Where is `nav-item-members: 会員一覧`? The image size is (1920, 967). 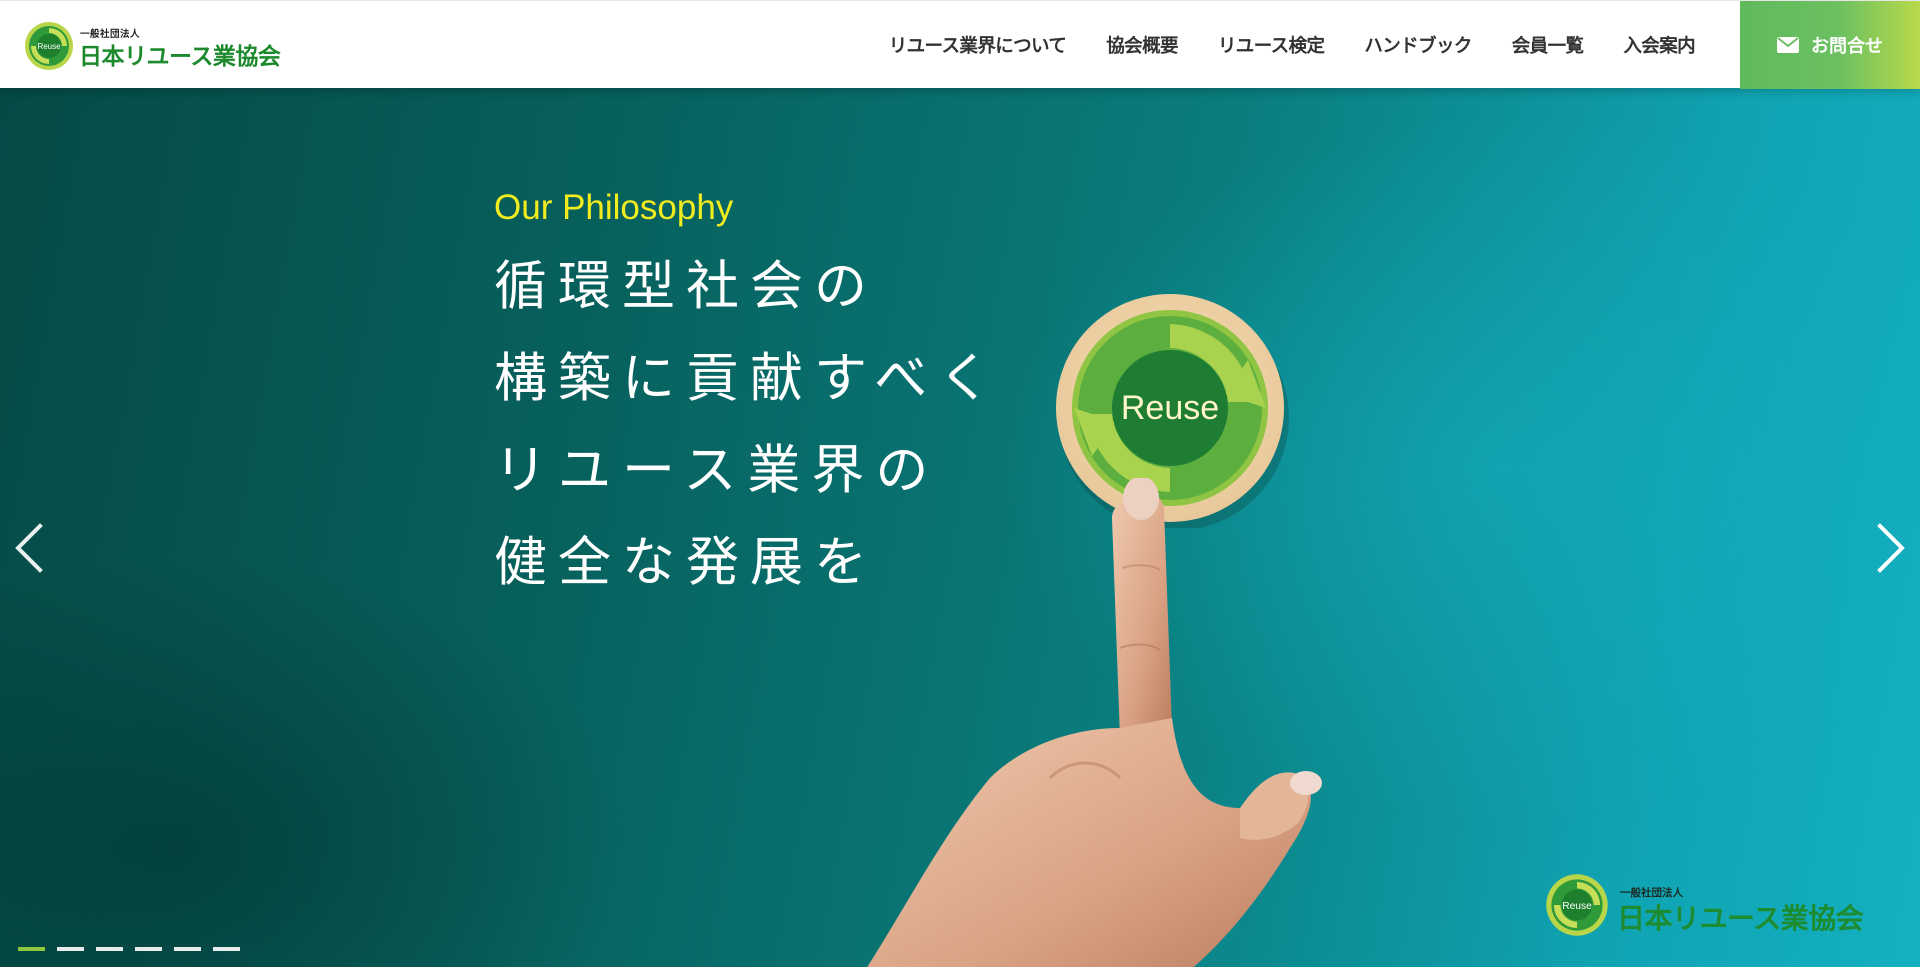 nav-item-members: 会員一覧 is located at coordinates (1548, 45).